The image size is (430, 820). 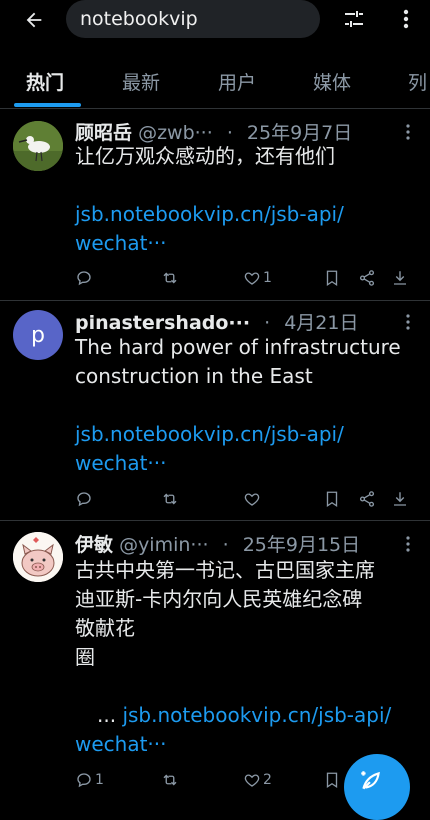 I want to click on top-bar: notebookvip, so click(x=215, y=22).